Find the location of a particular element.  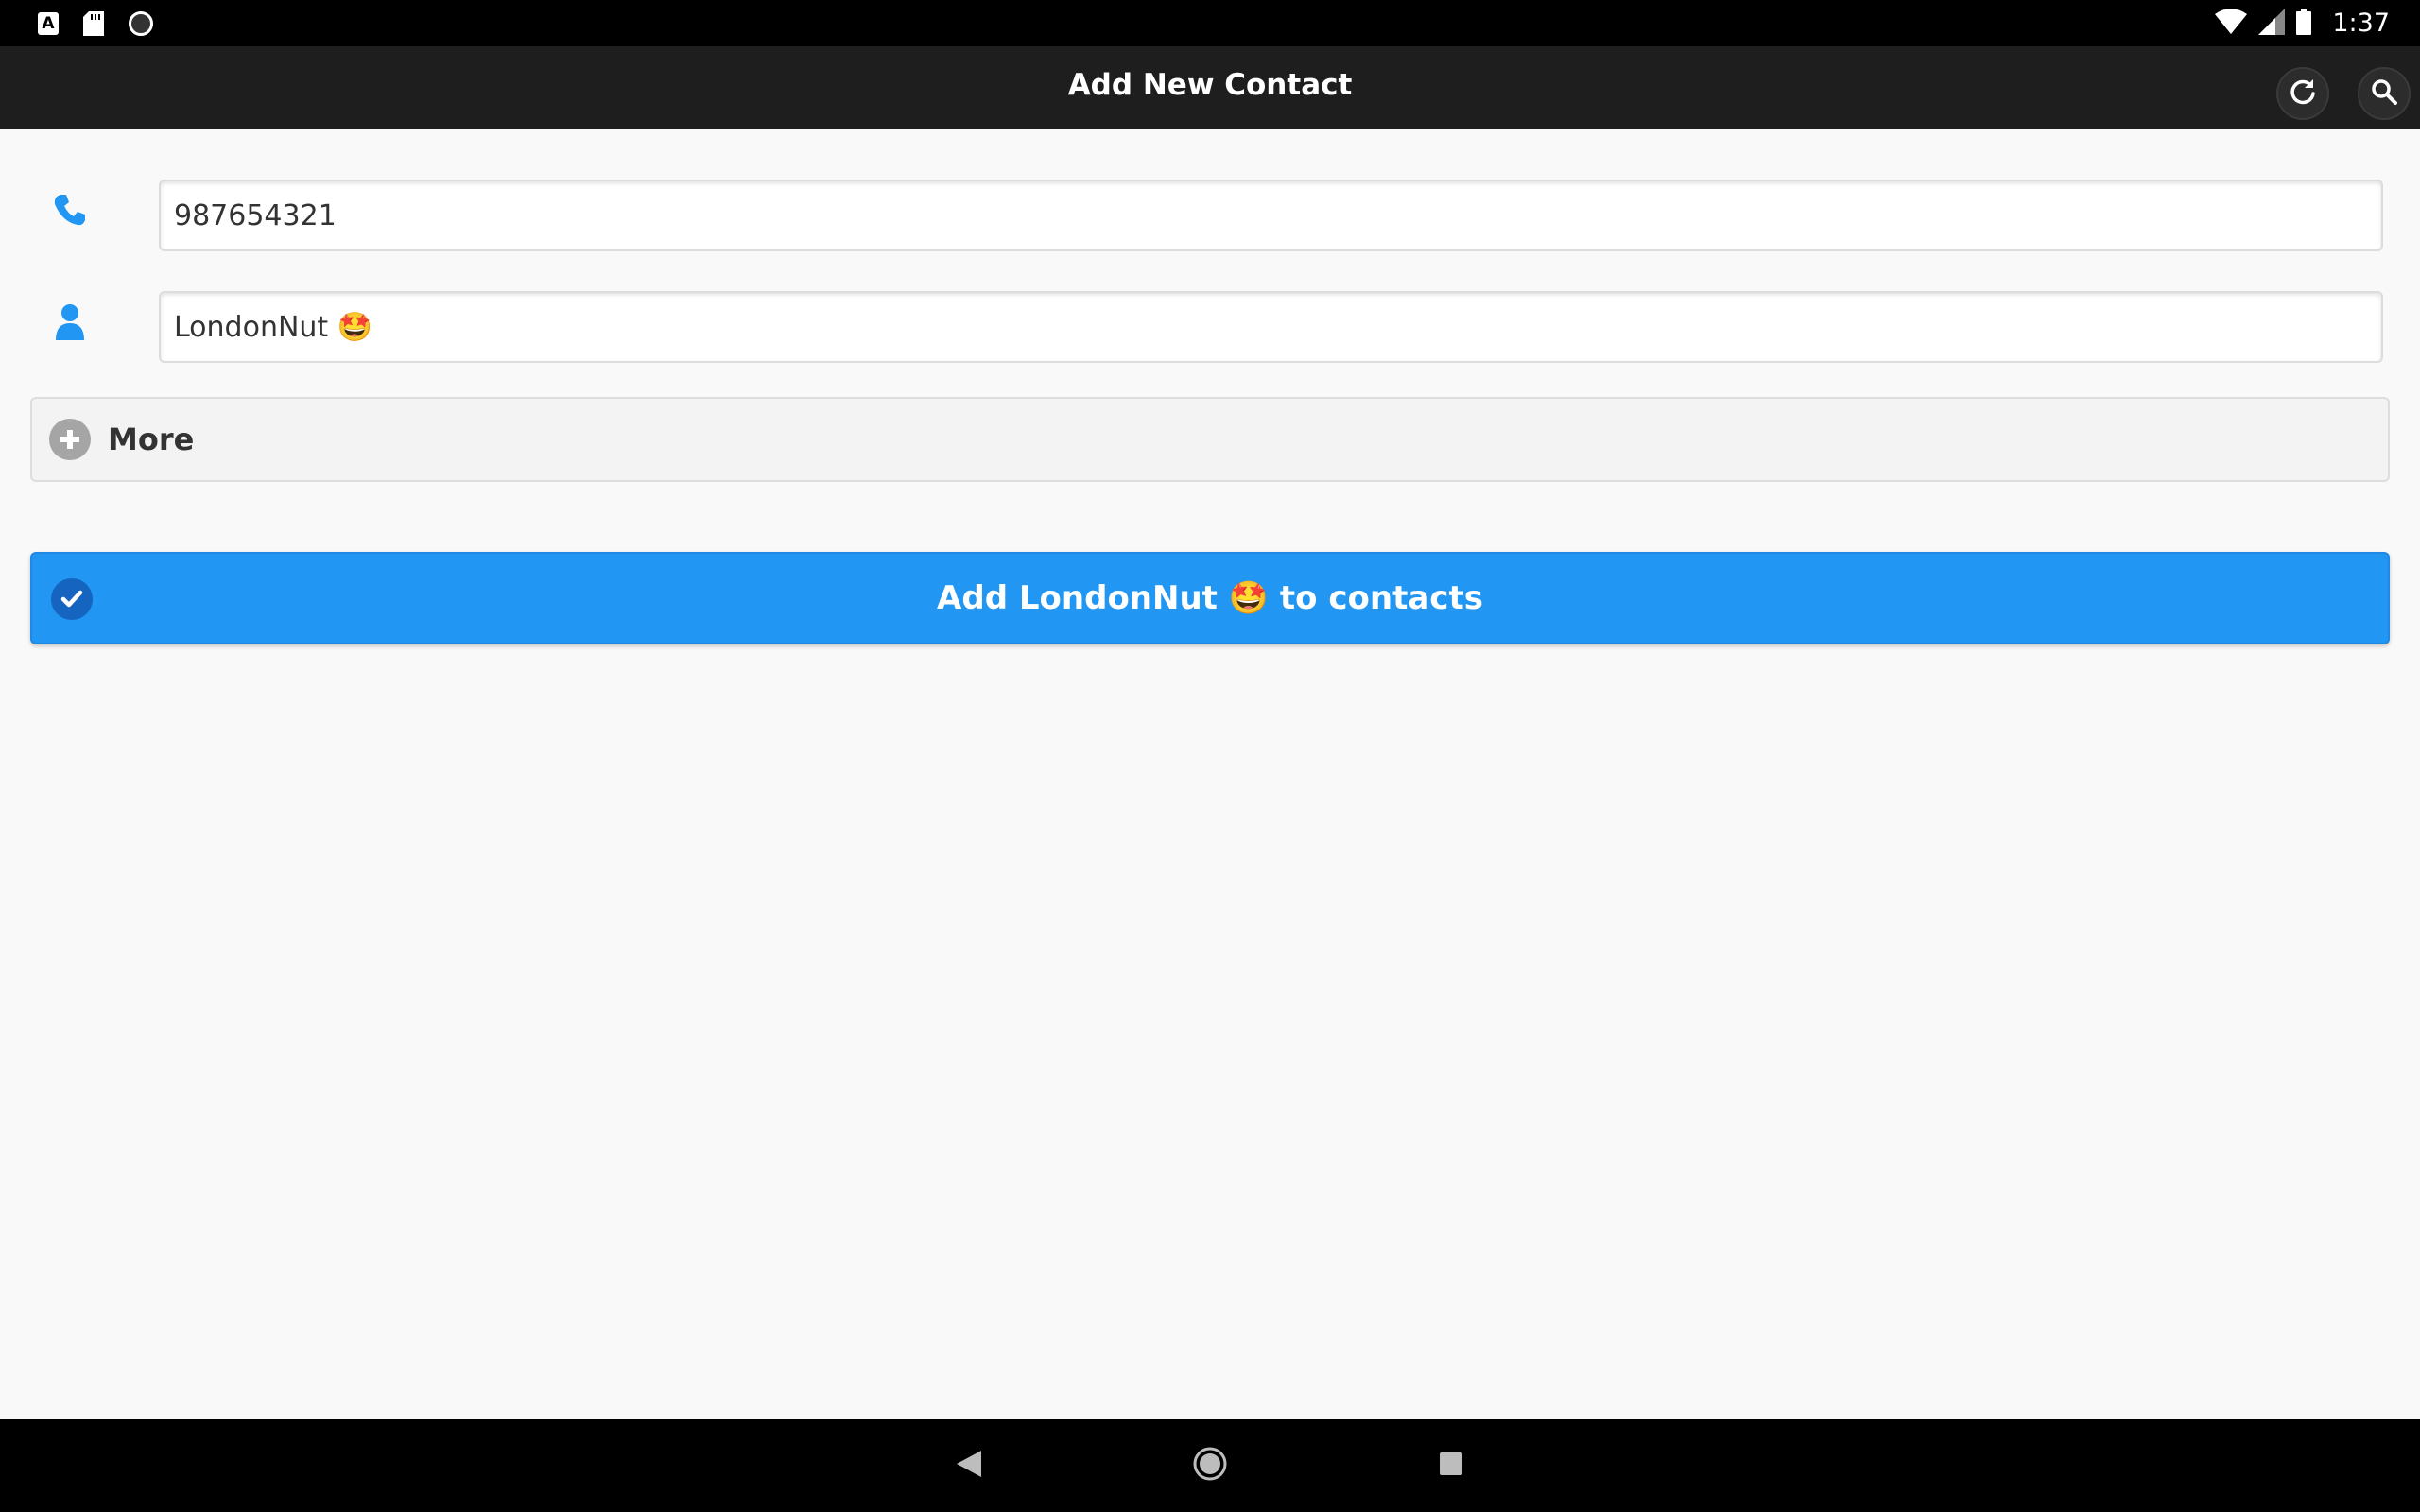

sync-circle-icon is located at coordinates (141, 23).